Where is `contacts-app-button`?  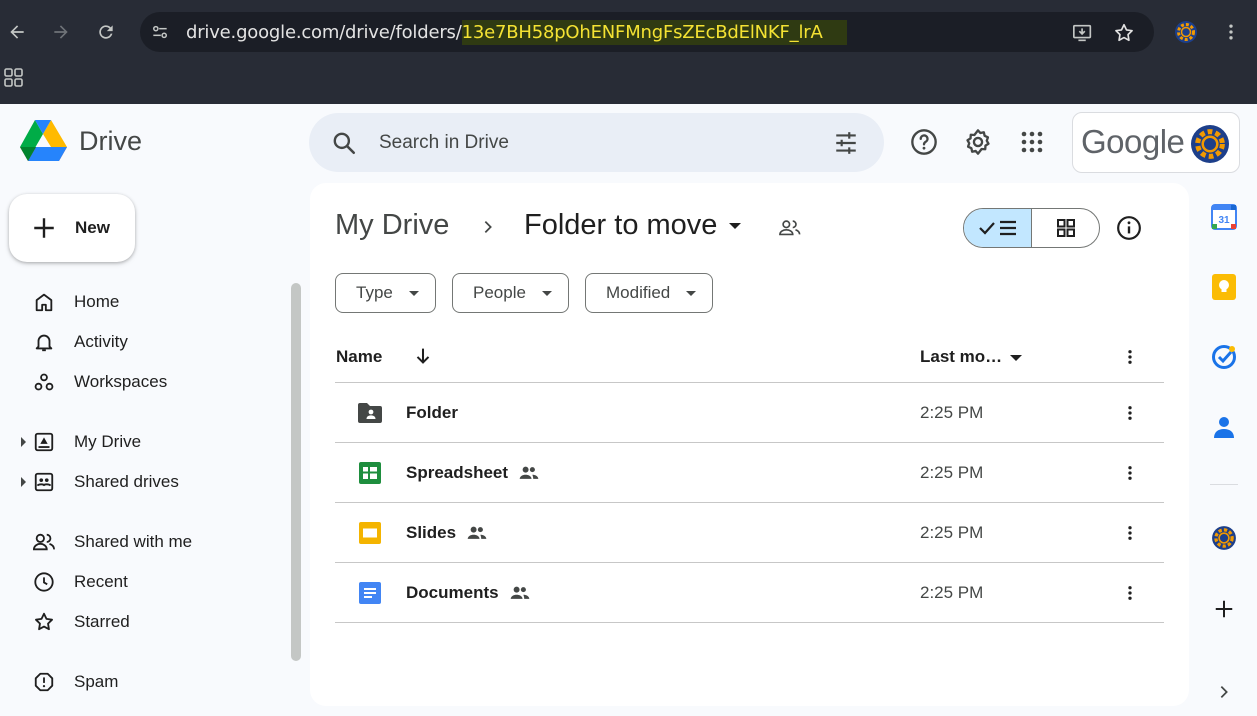
contacts-app-button is located at coordinates (1224, 427).